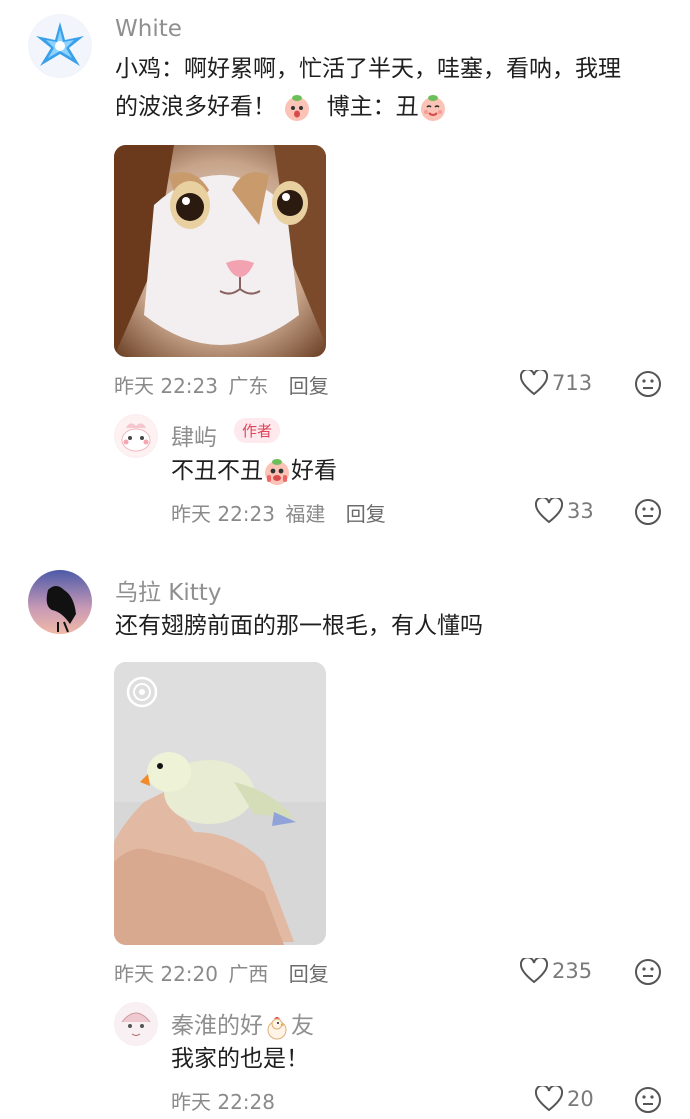 This screenshot has width=690, height=1119. What do you see at coordinates (580, 511) in the screenshot?
I see `like-count: 33` at bounding box center [580, 511].